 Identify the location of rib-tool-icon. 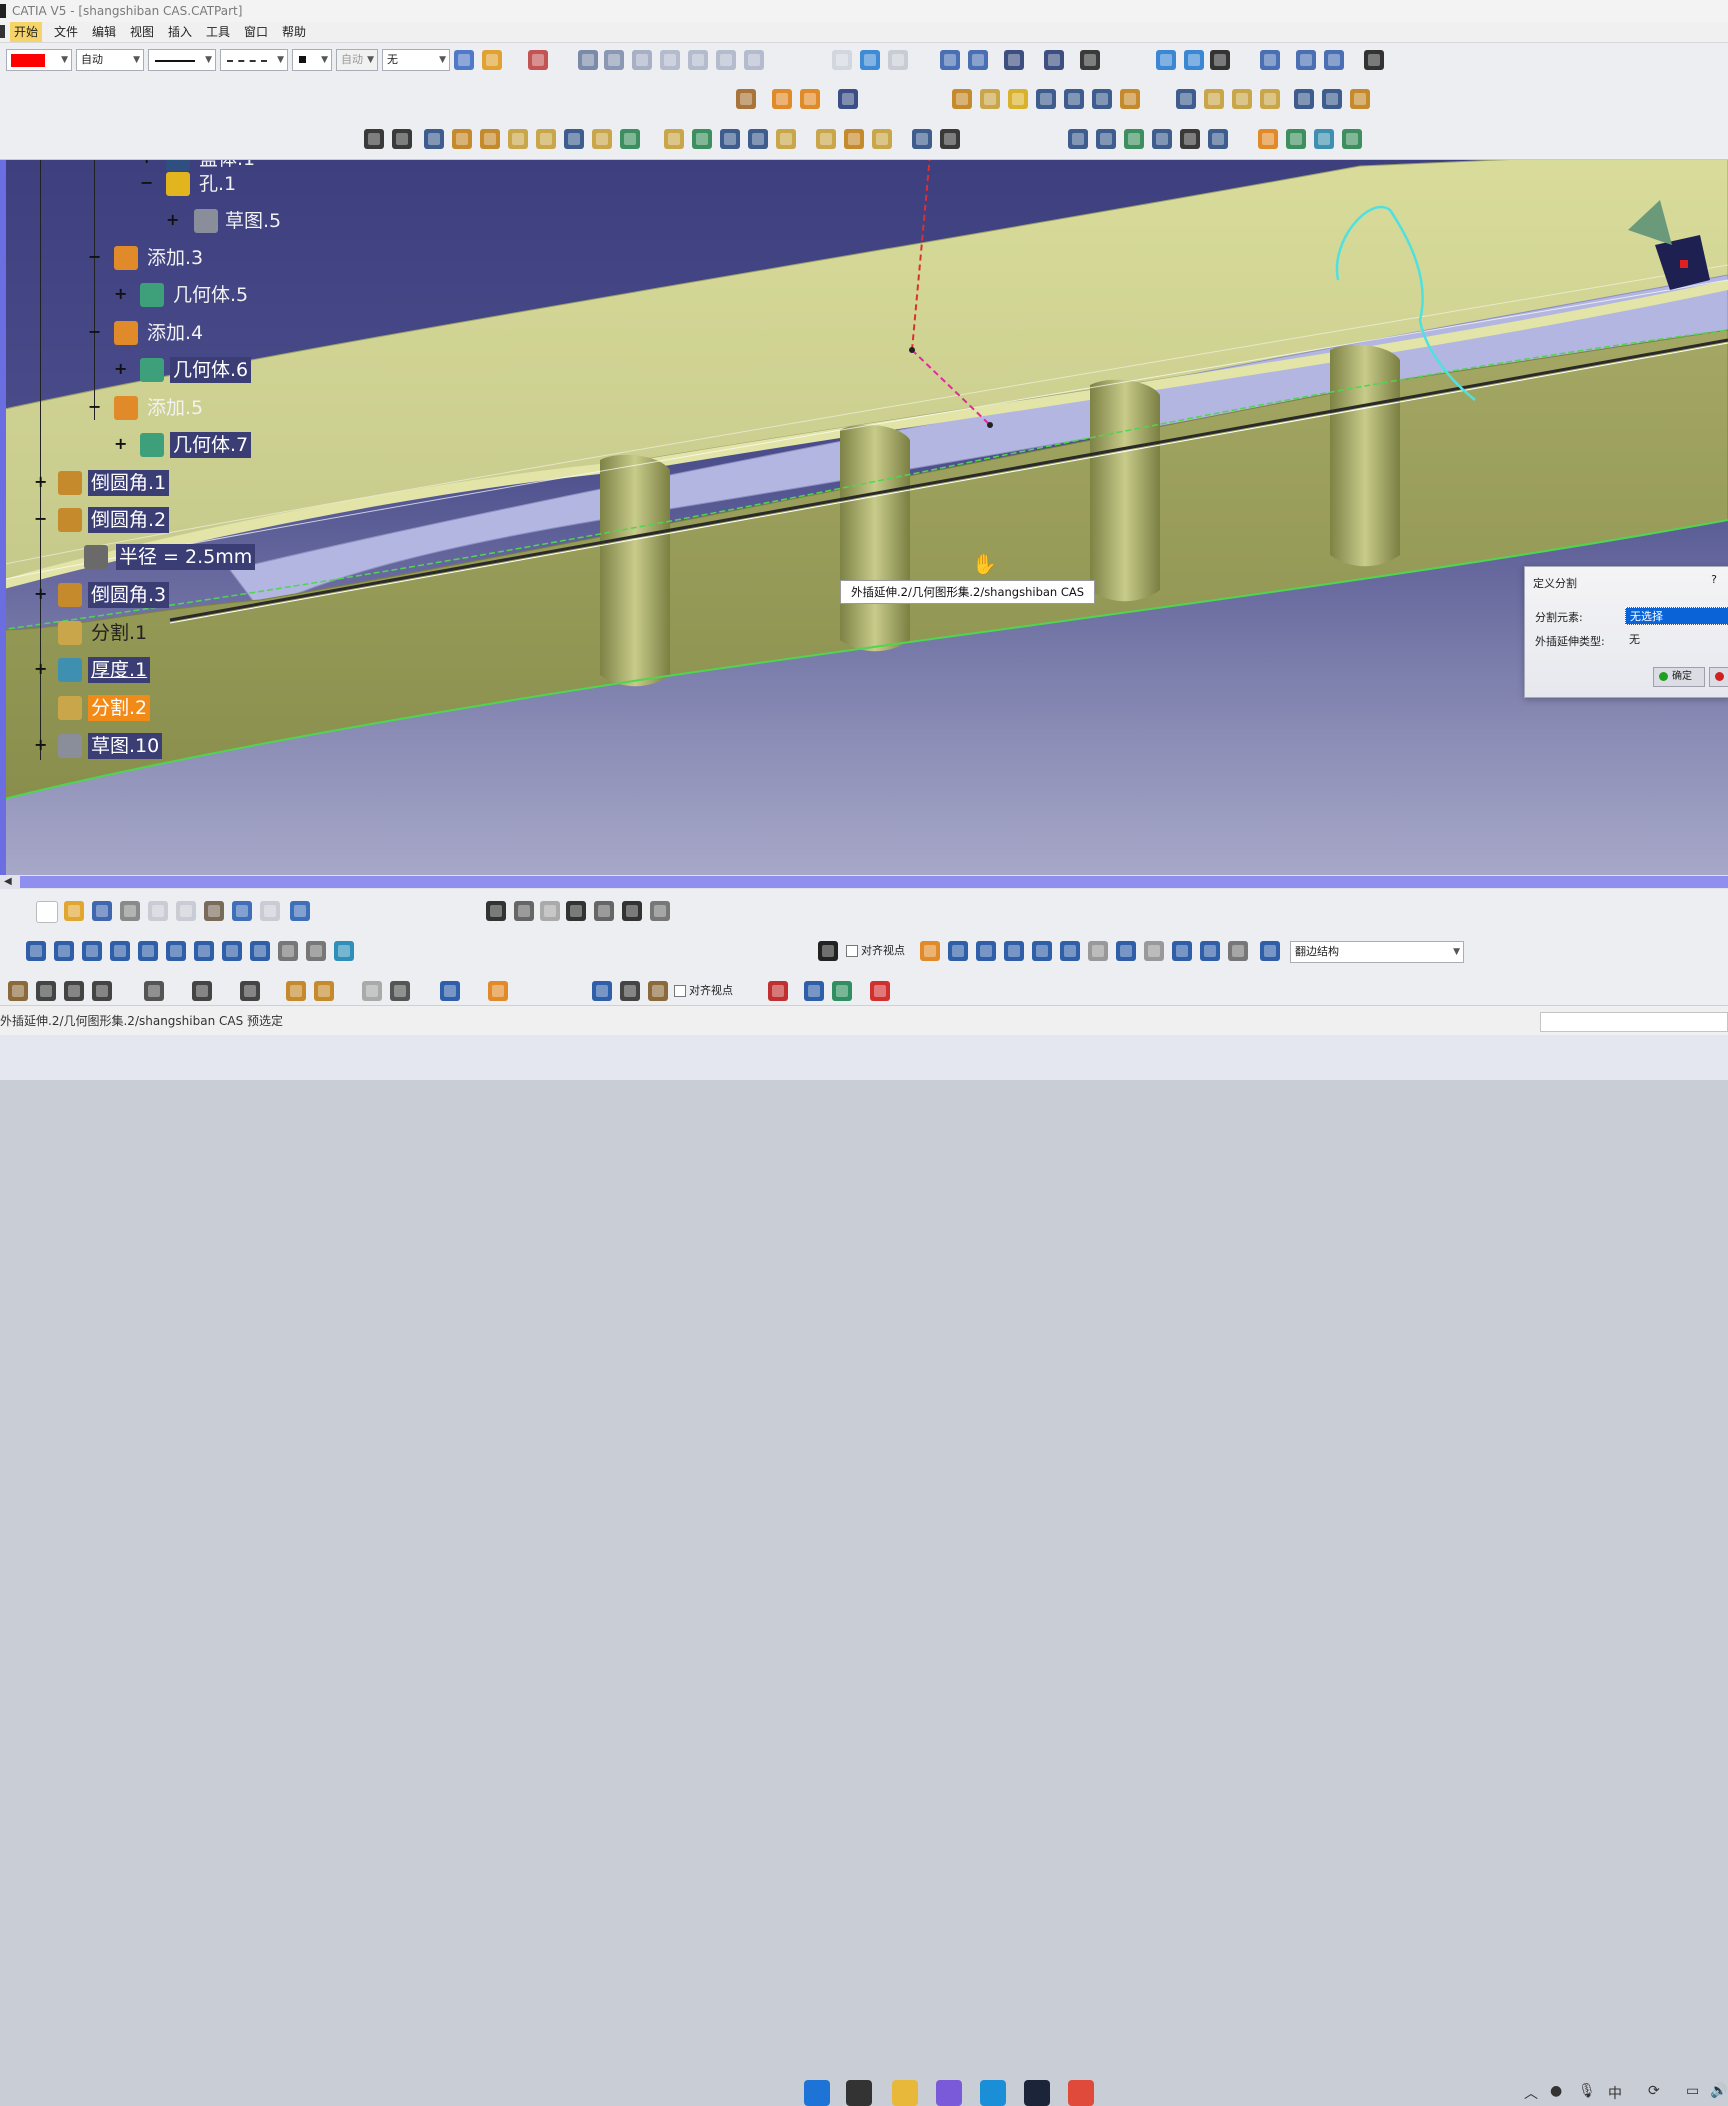
(1102, 99).